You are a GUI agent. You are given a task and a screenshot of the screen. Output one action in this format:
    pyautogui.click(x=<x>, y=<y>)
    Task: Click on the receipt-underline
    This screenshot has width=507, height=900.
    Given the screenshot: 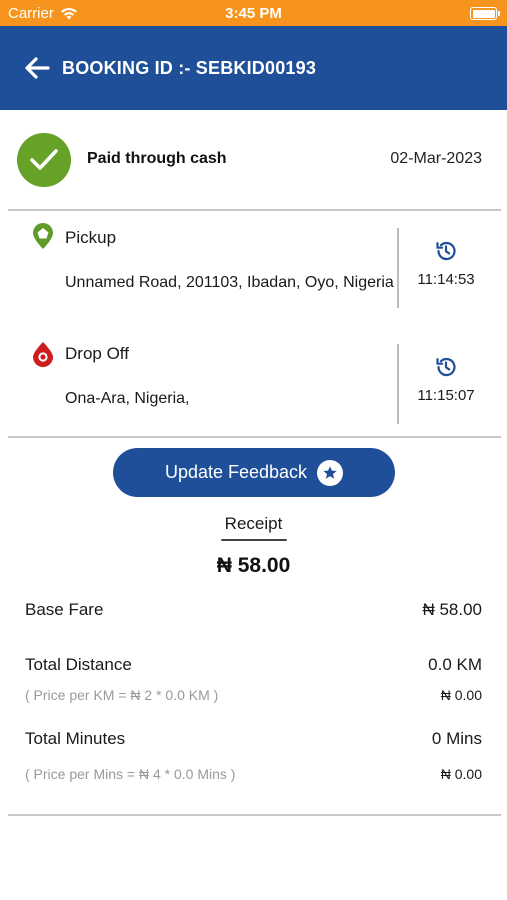 What is the action you would take?
    pyautogui.click(x=254, y=540)
    